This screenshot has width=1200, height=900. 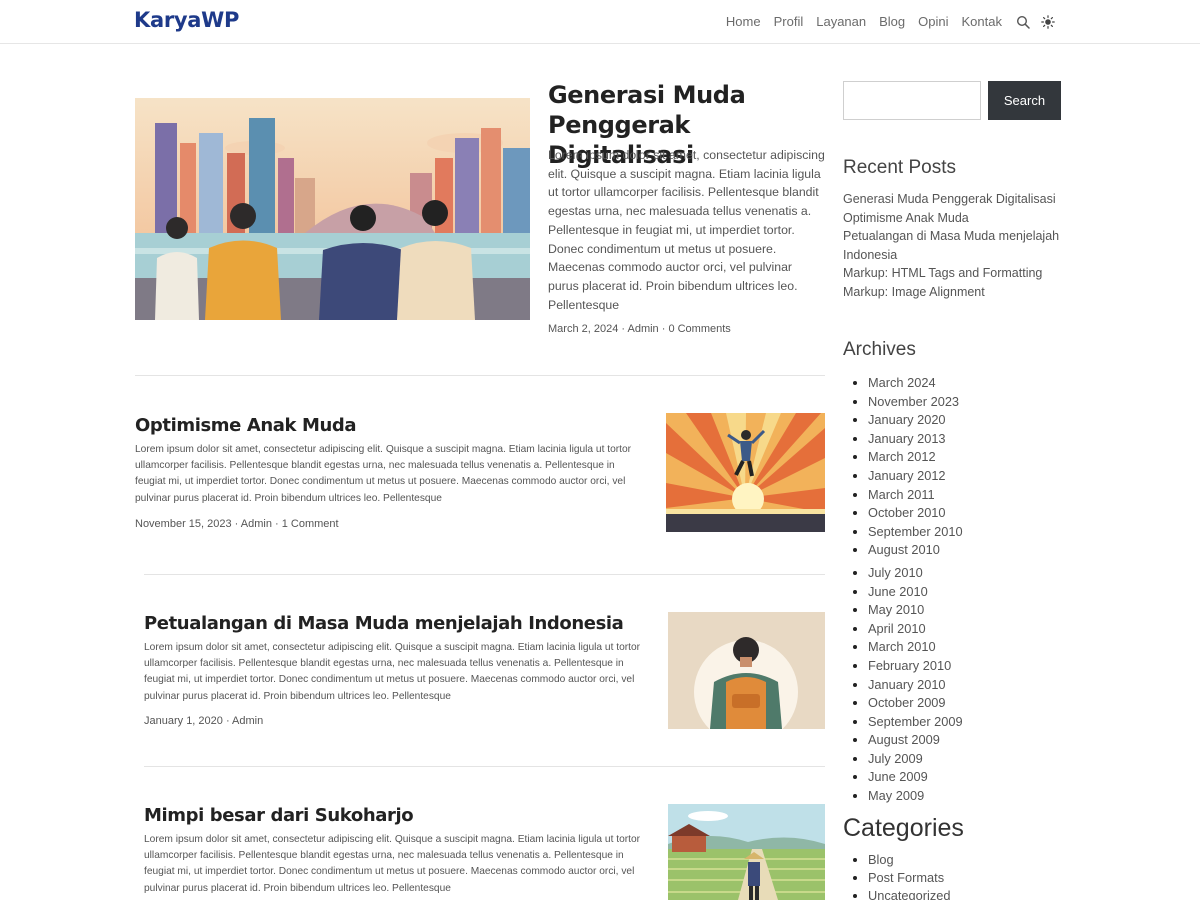 What do you see at coordinates (954, 273) in the screenshot?
I see `recent-post-link: Markup: HTML Tags and Formatting` at bounding box center [954, 273].